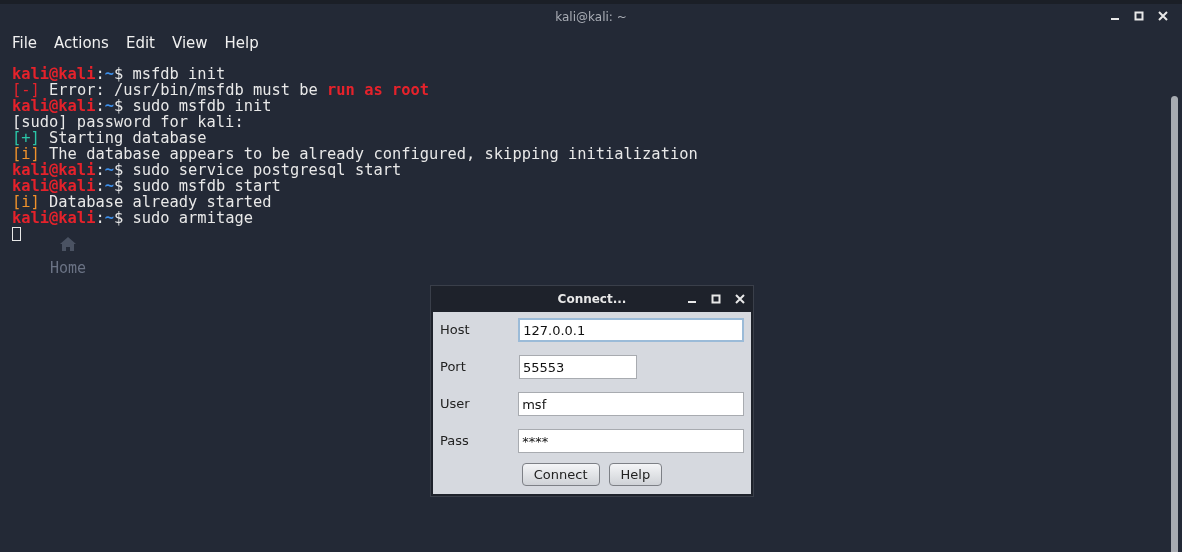 This screenshot has width=1182, height=552. What do you see at coordinates (1174, 324) in the screenshot?
I see `scrollbar-thumb` at bounding box center [1174, 324].